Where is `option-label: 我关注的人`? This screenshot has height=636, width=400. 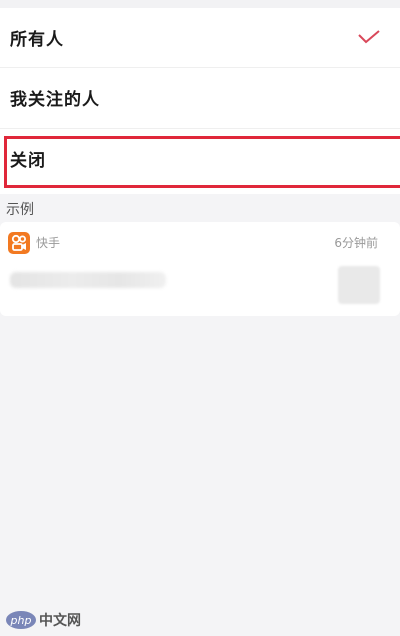
option-label: 我关注的人 is located at coordinates (55, 99).